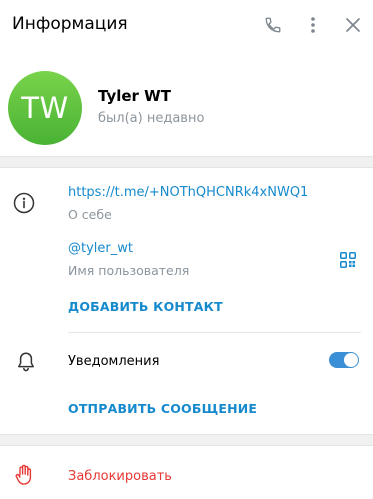  Describe the element at coordinates (151, 118) in the screenshot. I see `profile-status: был(а) недавно` at that location.